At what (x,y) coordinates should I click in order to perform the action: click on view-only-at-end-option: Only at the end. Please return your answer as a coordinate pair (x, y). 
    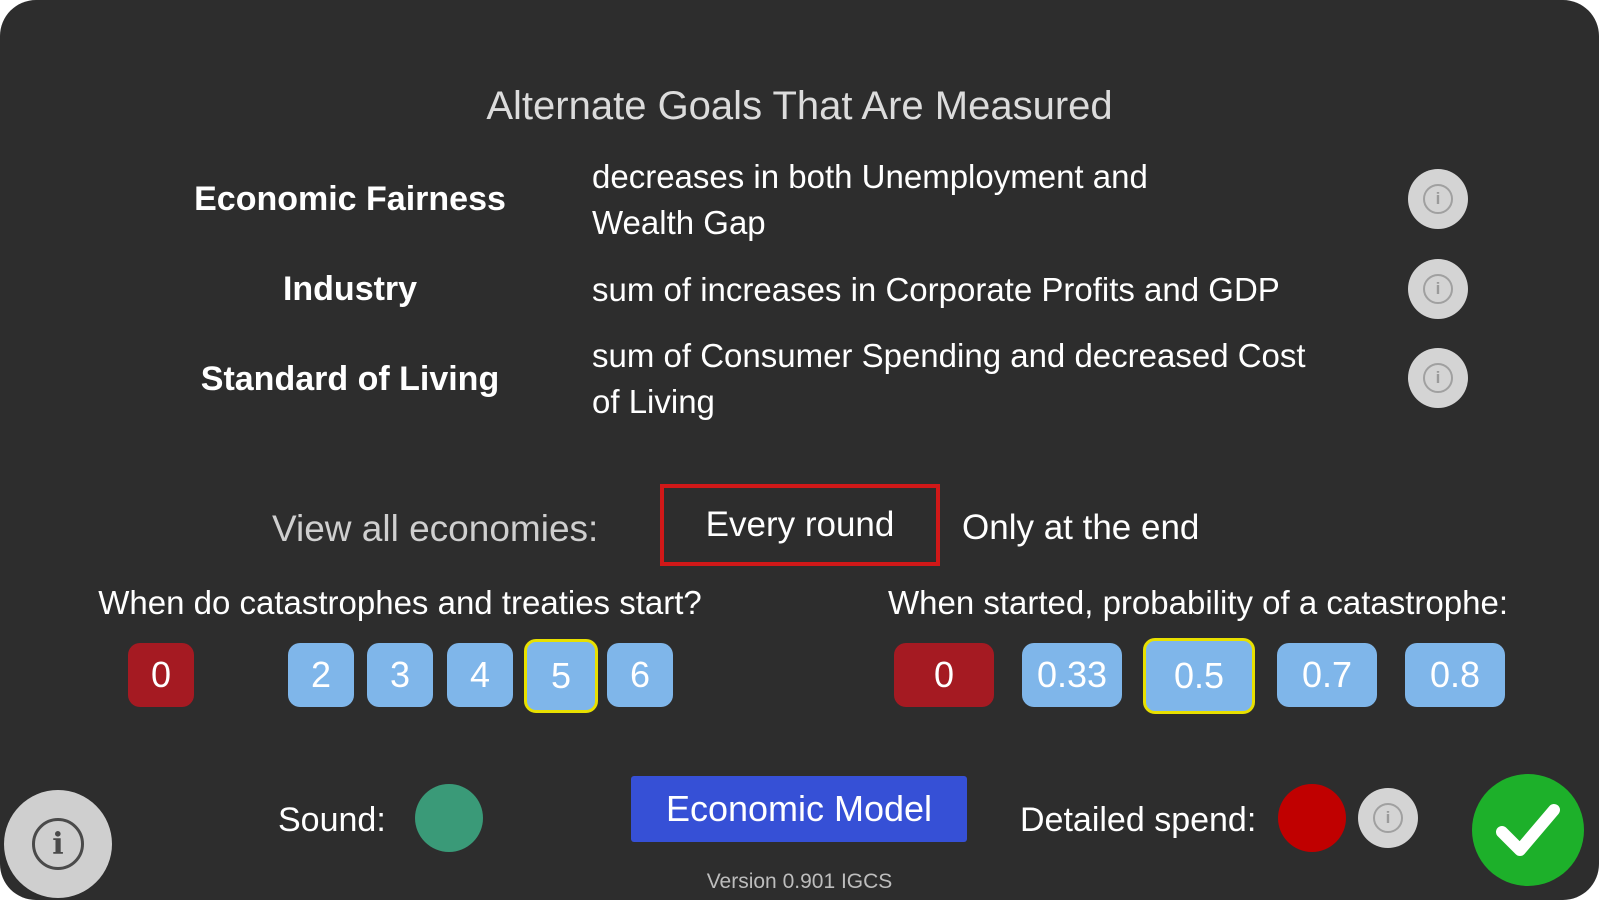
    Looking at the image, I should click on (1080, 528).